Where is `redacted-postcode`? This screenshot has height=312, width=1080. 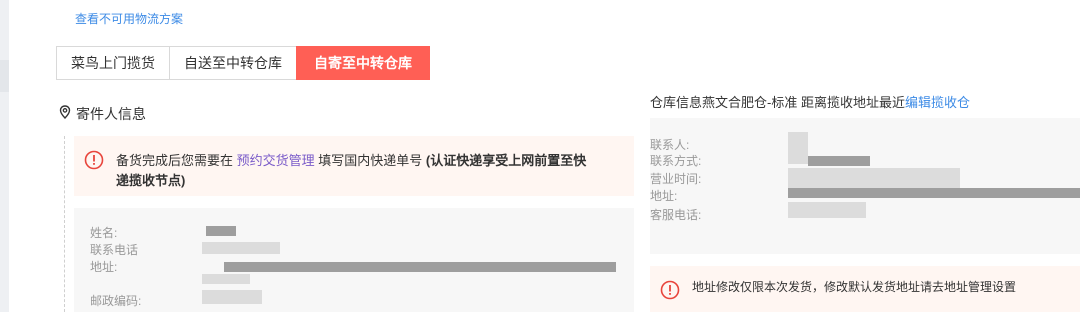
redacted-postcode is located at coordinates (232, 297).